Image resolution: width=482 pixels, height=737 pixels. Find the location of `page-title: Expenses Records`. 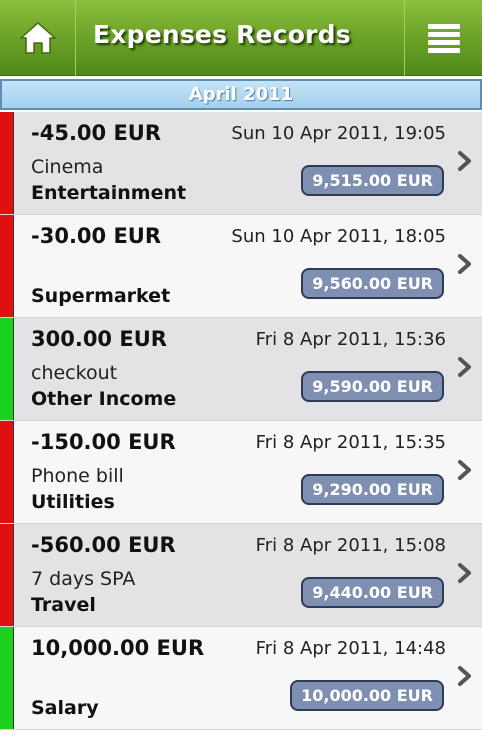

page-title: Expenses Records is located at coordinates (222, 34).